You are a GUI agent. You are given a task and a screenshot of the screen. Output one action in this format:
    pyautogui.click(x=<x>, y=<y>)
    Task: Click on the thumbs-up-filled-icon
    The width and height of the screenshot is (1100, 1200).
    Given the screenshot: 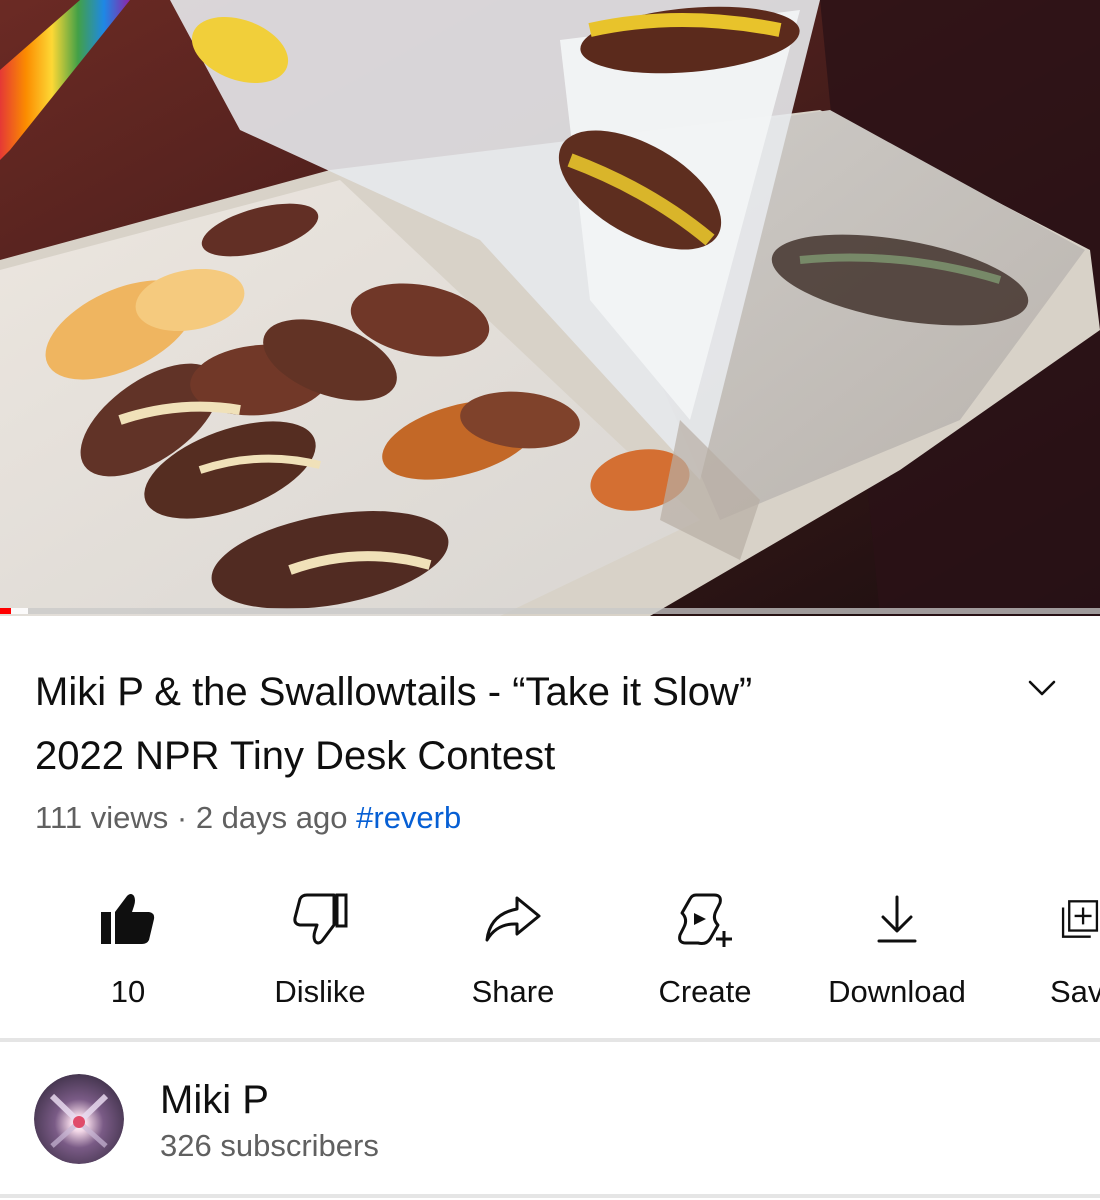 What is the action you would take?
    pyautogui.click(x=128, y=919)
    